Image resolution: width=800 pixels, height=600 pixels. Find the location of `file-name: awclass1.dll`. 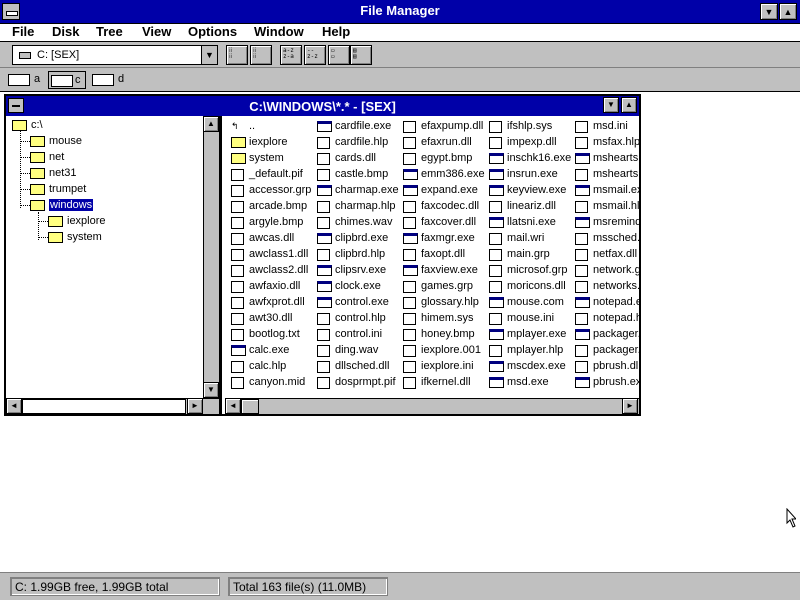

file-name: awclass1.dll is located at coordinates (279, 254).